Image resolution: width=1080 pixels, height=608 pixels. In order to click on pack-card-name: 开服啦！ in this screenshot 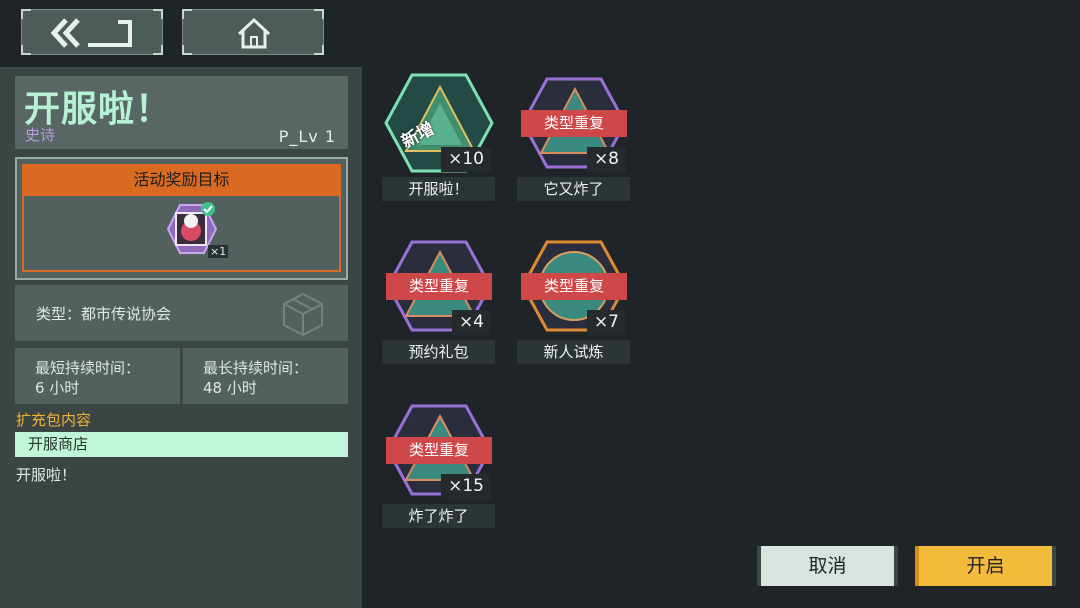, I will do `click(438, 189)`.